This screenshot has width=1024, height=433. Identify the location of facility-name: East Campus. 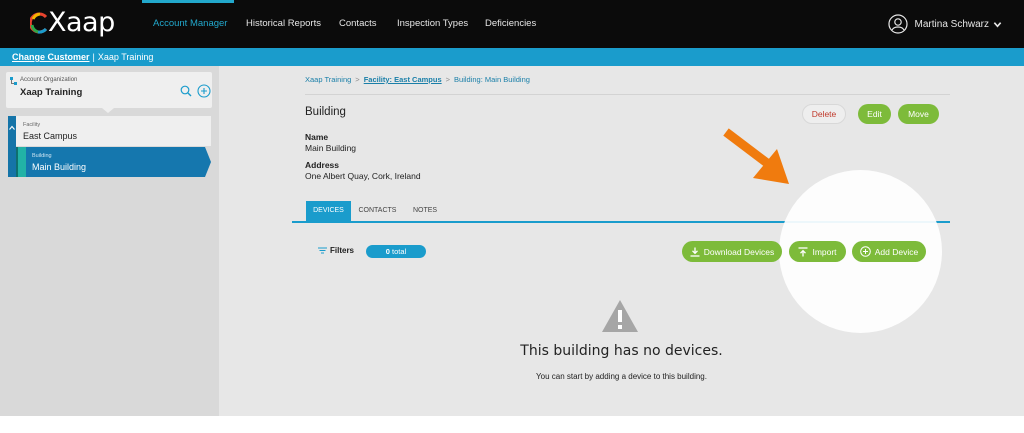
(50, 136).